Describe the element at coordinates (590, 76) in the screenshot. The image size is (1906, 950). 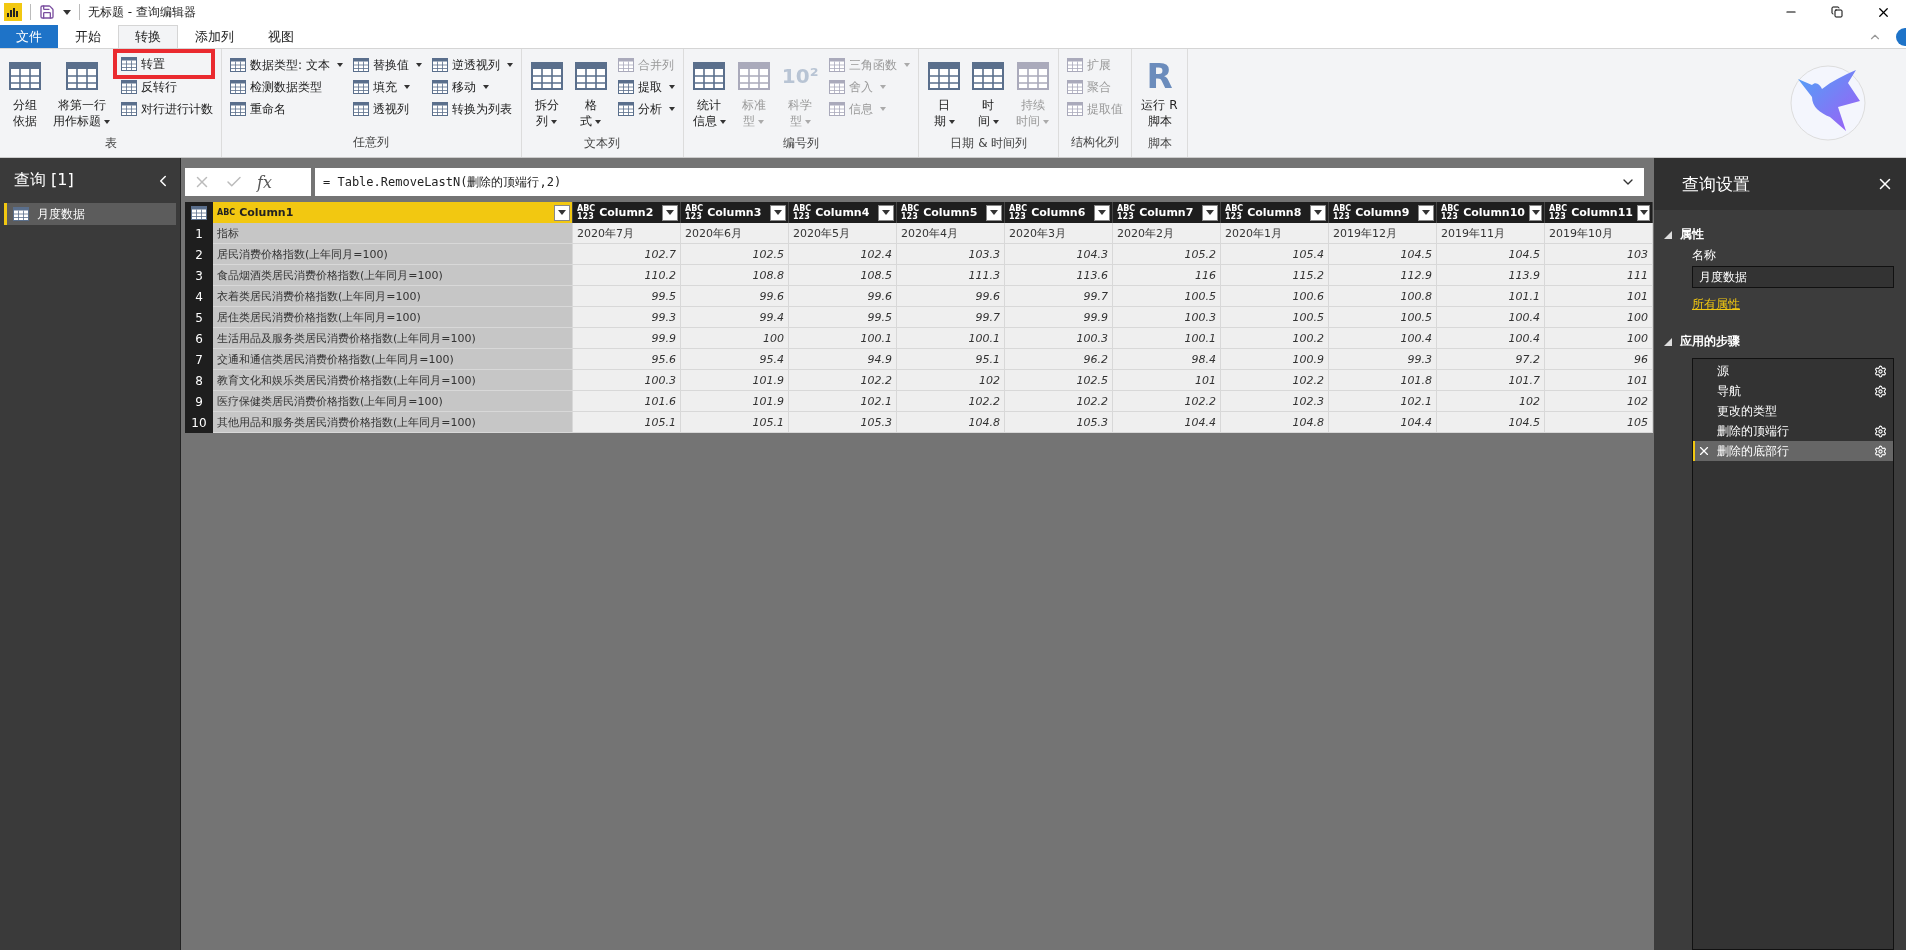
I see `table-icon` at that location.